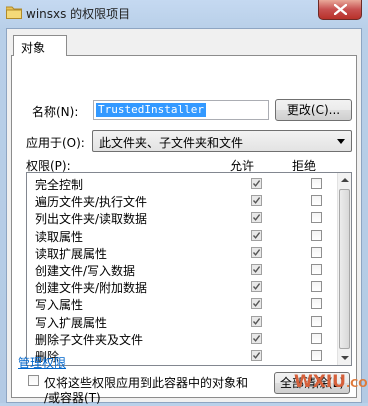 Image resolution: width=368 pixels, height=406 pixels. Describe the element at coordinates (89, 339) in the screenshot. I see `permission-name: 删除子文件夹及文件` at that location.